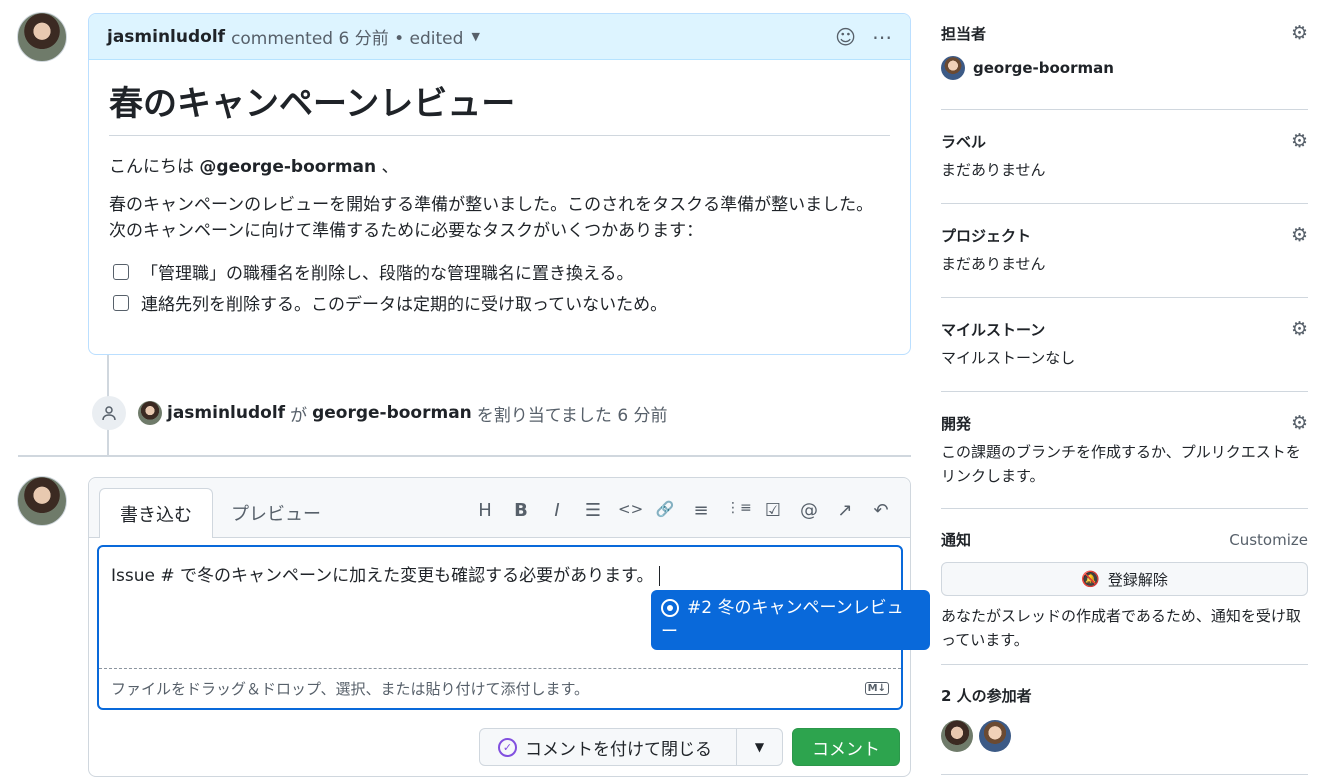 The width and height of the screenshot is (1327, 784). What do you see at coordinates (669, 632) in the screenshot?
I see `suggestion-line-2: ー` at bounding box center [669, 632].